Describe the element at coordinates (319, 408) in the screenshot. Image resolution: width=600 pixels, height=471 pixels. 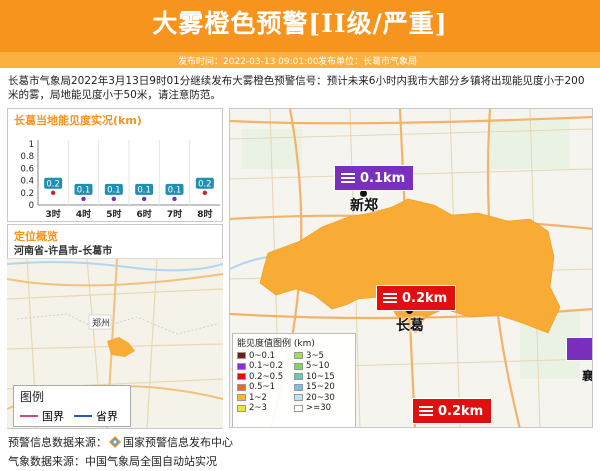
I see `legend-label: >=30` at that location.